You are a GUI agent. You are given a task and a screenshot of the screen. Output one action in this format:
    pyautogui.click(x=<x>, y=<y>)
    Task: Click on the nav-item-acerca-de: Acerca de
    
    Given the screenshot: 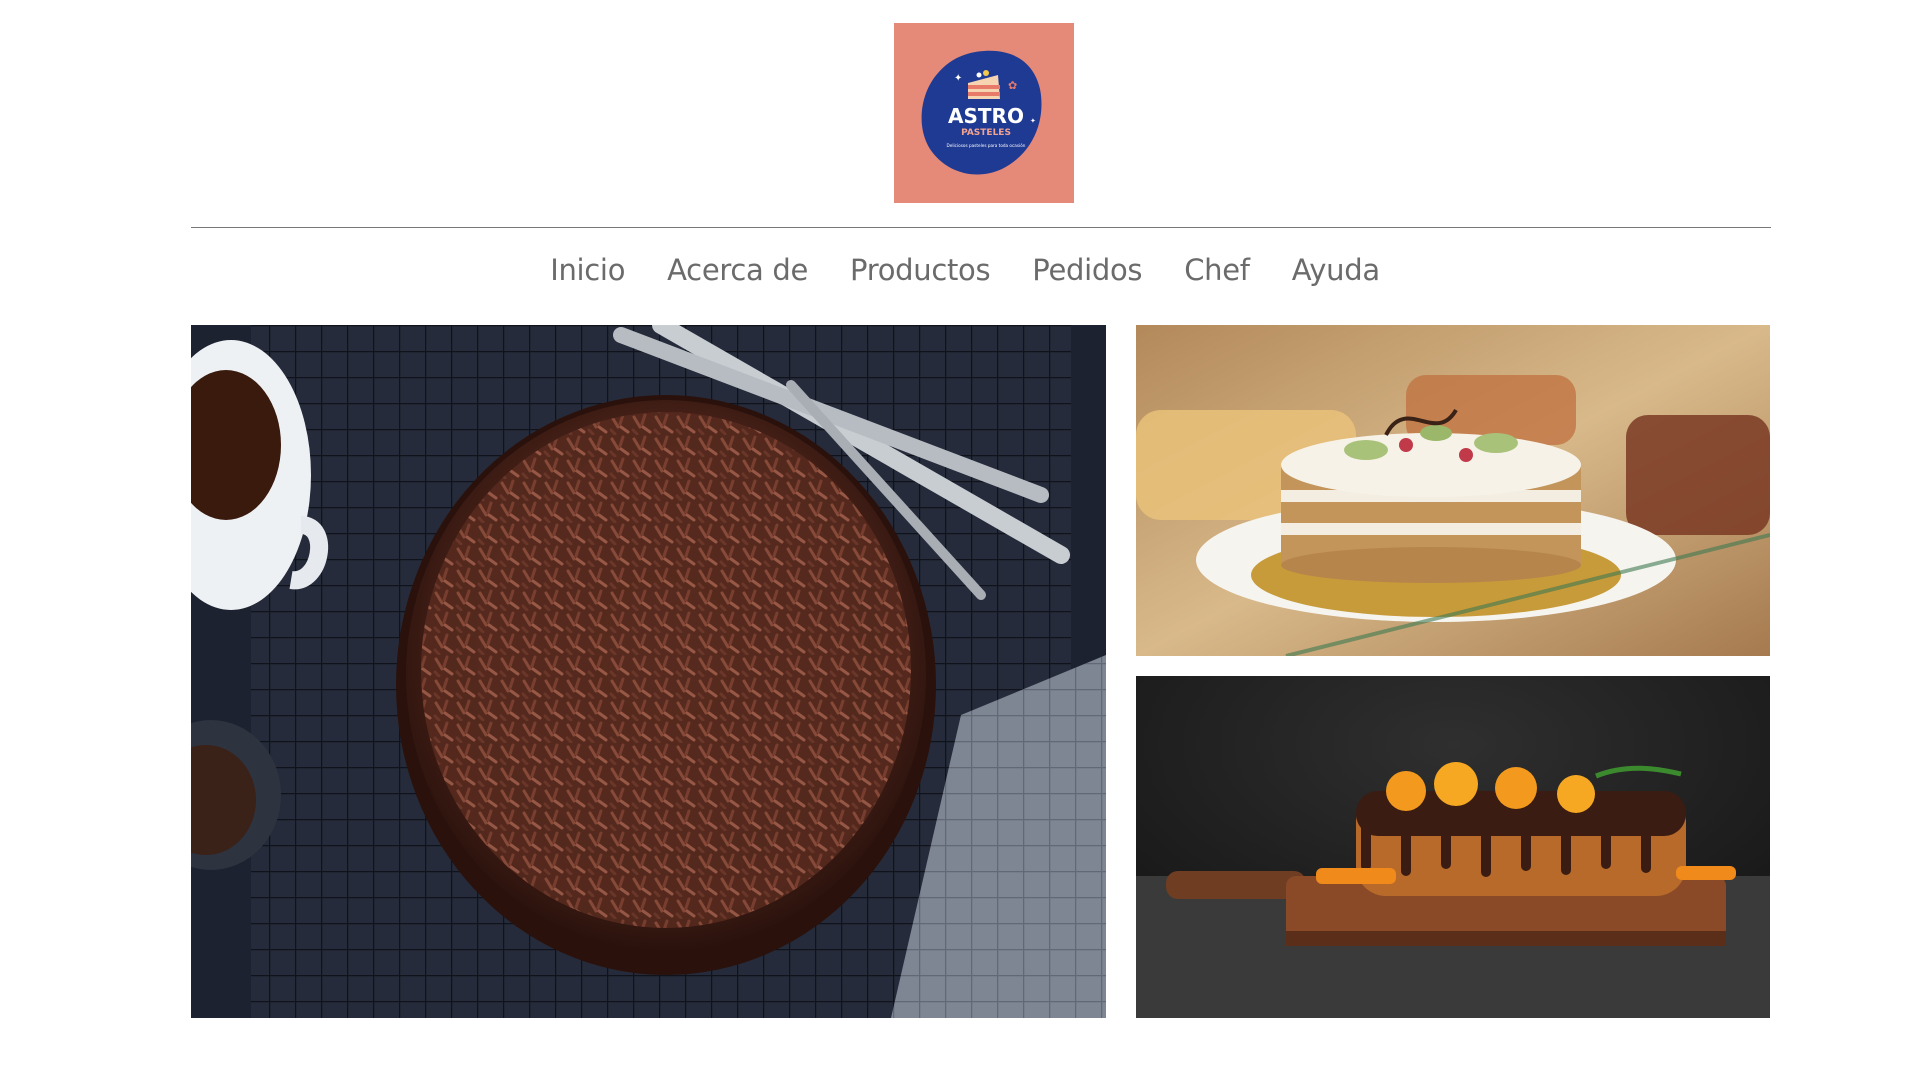 What is the action you would take?
    pyautogui.click(x=737, y=270)
    